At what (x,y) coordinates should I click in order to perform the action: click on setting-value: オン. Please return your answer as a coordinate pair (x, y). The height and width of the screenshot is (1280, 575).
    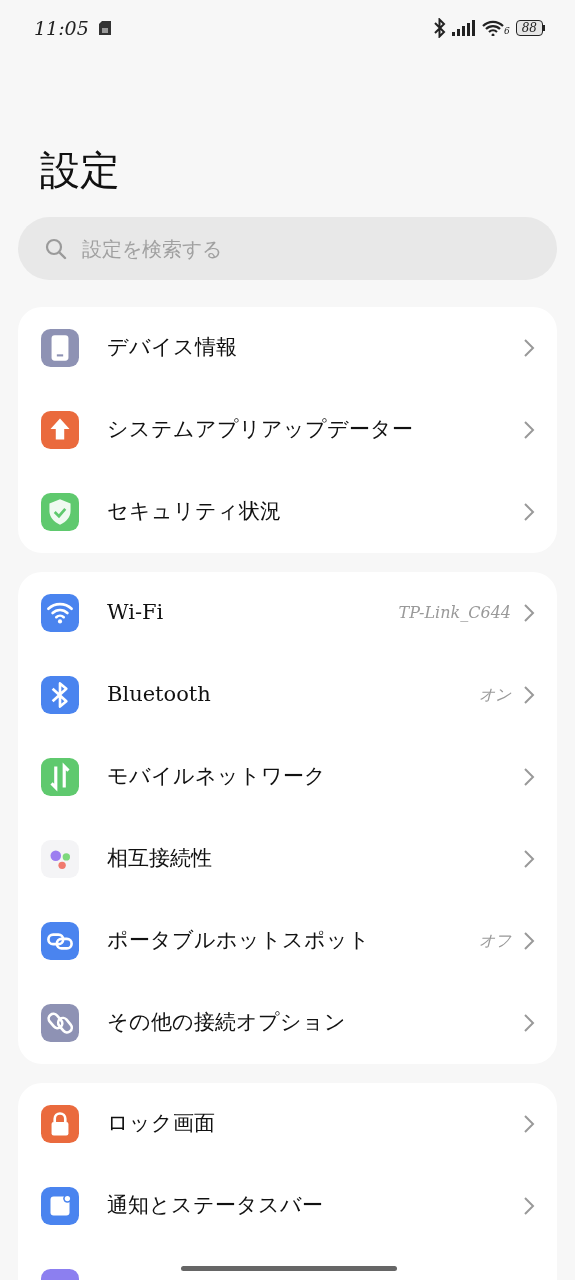
    Looking at the image, I should click on (495, 695).